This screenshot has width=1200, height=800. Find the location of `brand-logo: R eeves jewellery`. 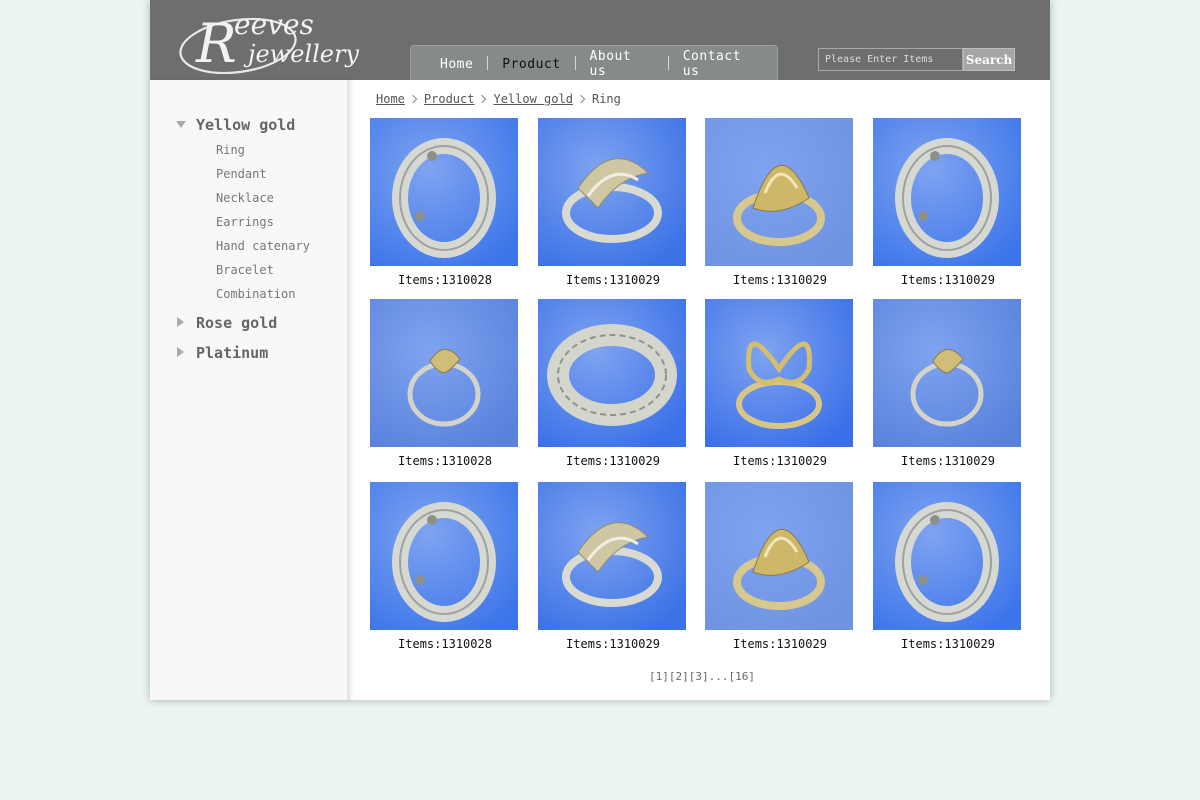

brand-logo: R eeves jewellery is located at coordinates (276, 40).